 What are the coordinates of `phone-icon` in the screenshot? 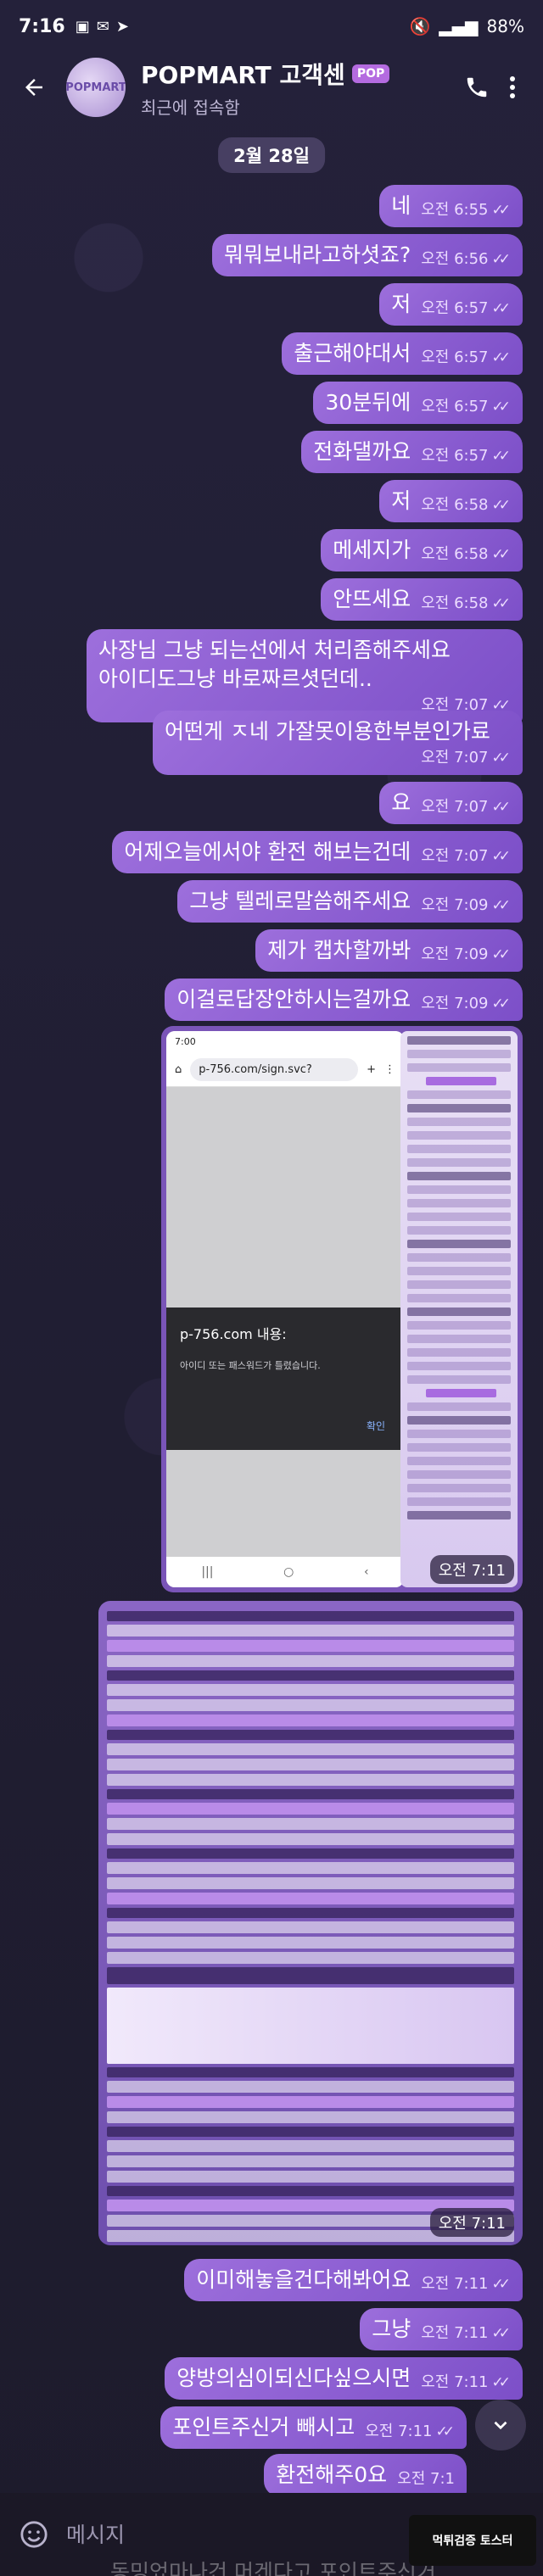 It's located at (477, 87).